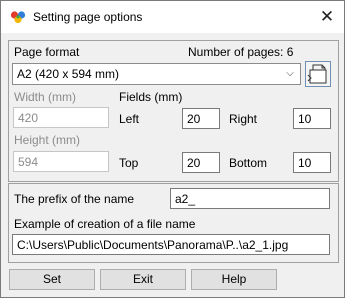 The height and width of the screenshot is (298, 345). What do you see at coordinates (318, 74) in the screenshot?
I see `page-orientation-icon` at bounding box center [318, 74].